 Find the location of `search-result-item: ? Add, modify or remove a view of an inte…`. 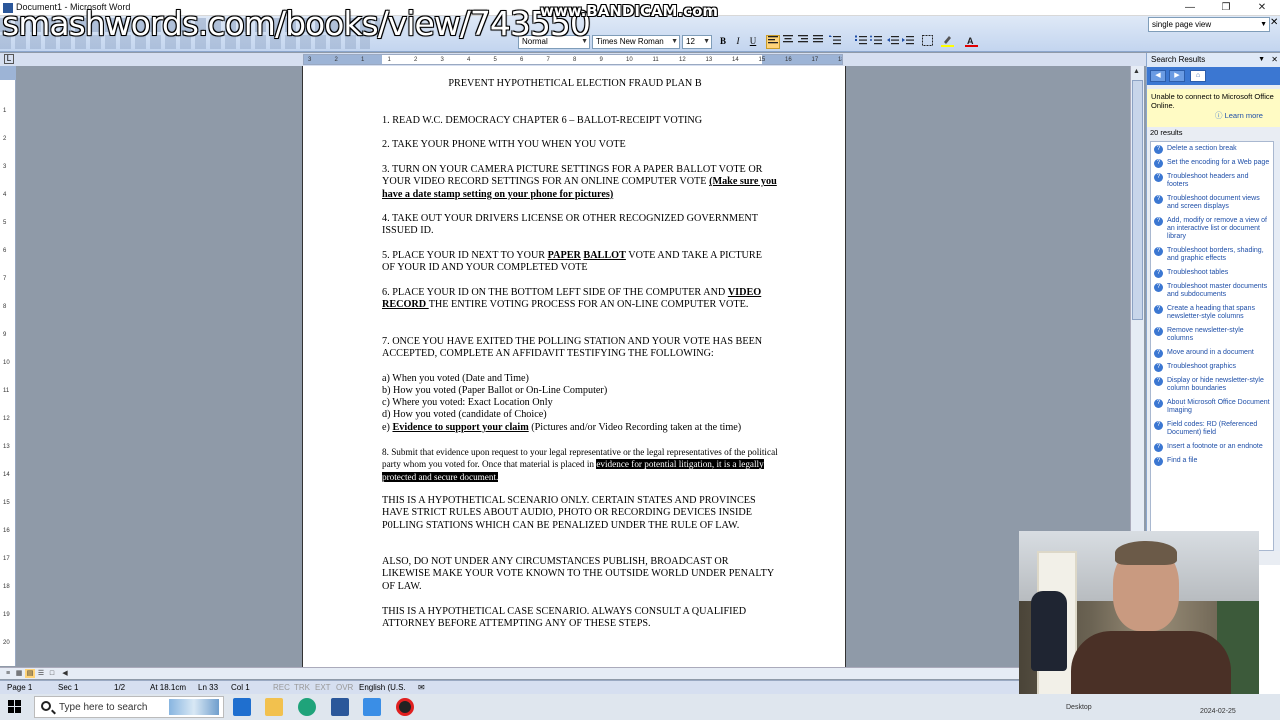

search-result-item: ? Add, modify or remove a view of an inte… is located at coordinates (1212, 229).